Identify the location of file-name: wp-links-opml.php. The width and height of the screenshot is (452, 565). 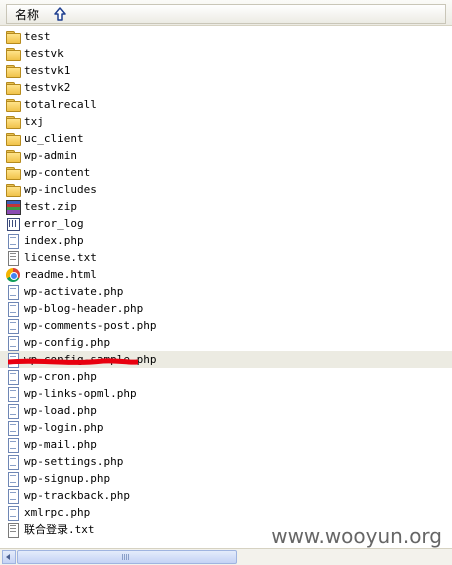
(80, 393).